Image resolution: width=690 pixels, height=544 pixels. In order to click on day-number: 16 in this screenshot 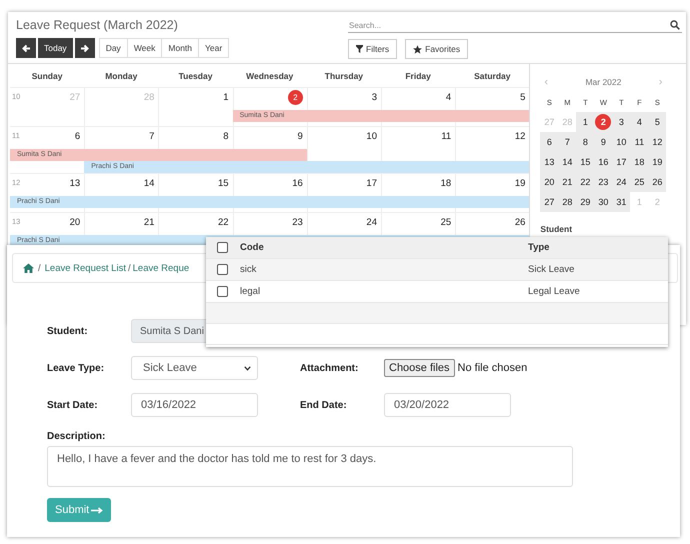, I will do `click(297, 183)`.